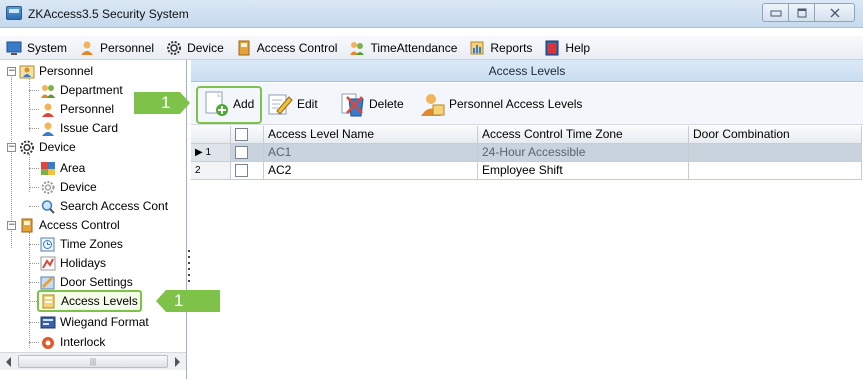 The height and width of the screenshot is (379, 863). I want to click on menu-access-control: Access Control, so click(287, 48).